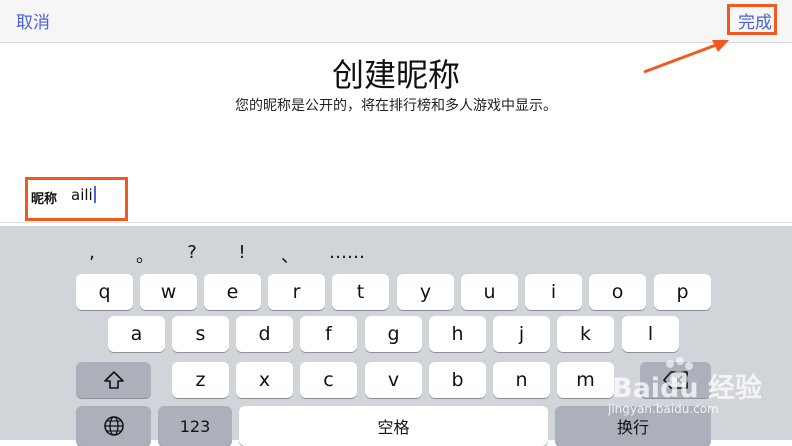  I want to click on globe-icon, so click(113, 426).